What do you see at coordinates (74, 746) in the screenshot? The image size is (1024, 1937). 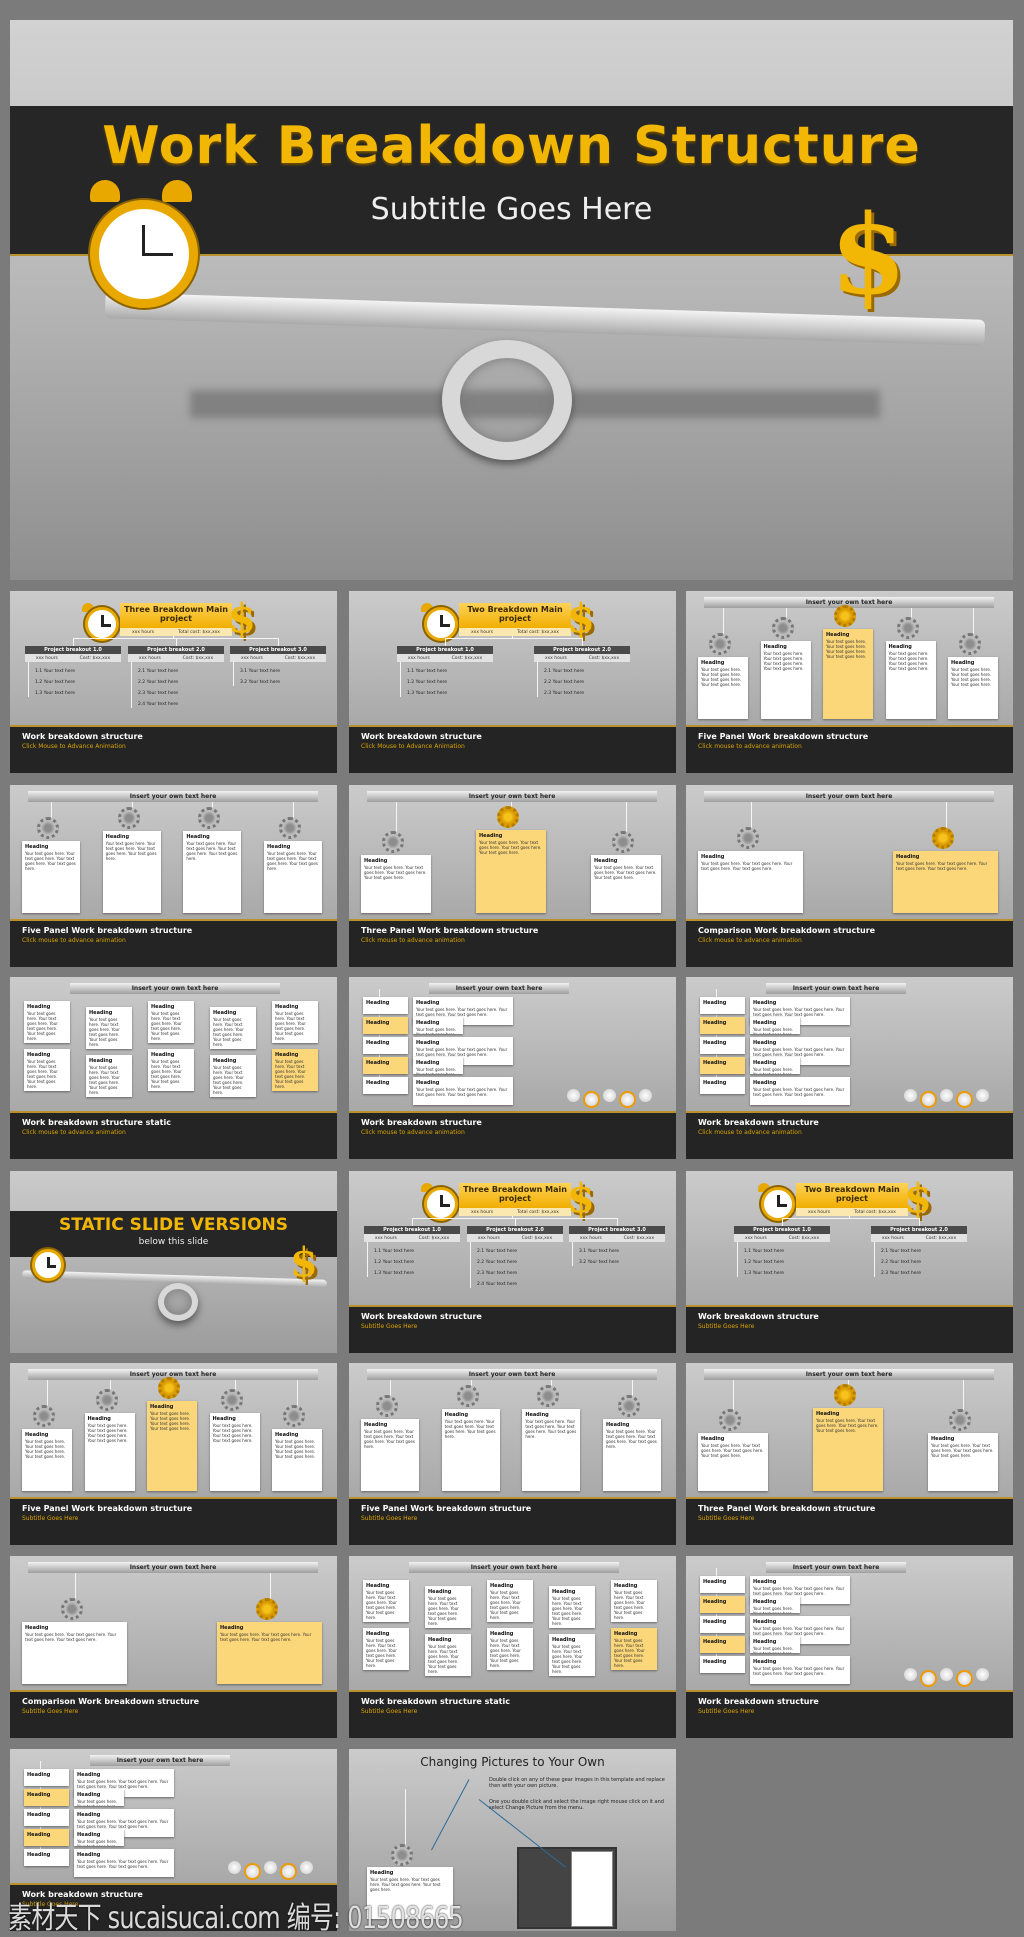 I see `footer-subtitle: Click Mouse to Advance Animation` at bounding box center [74, 746].